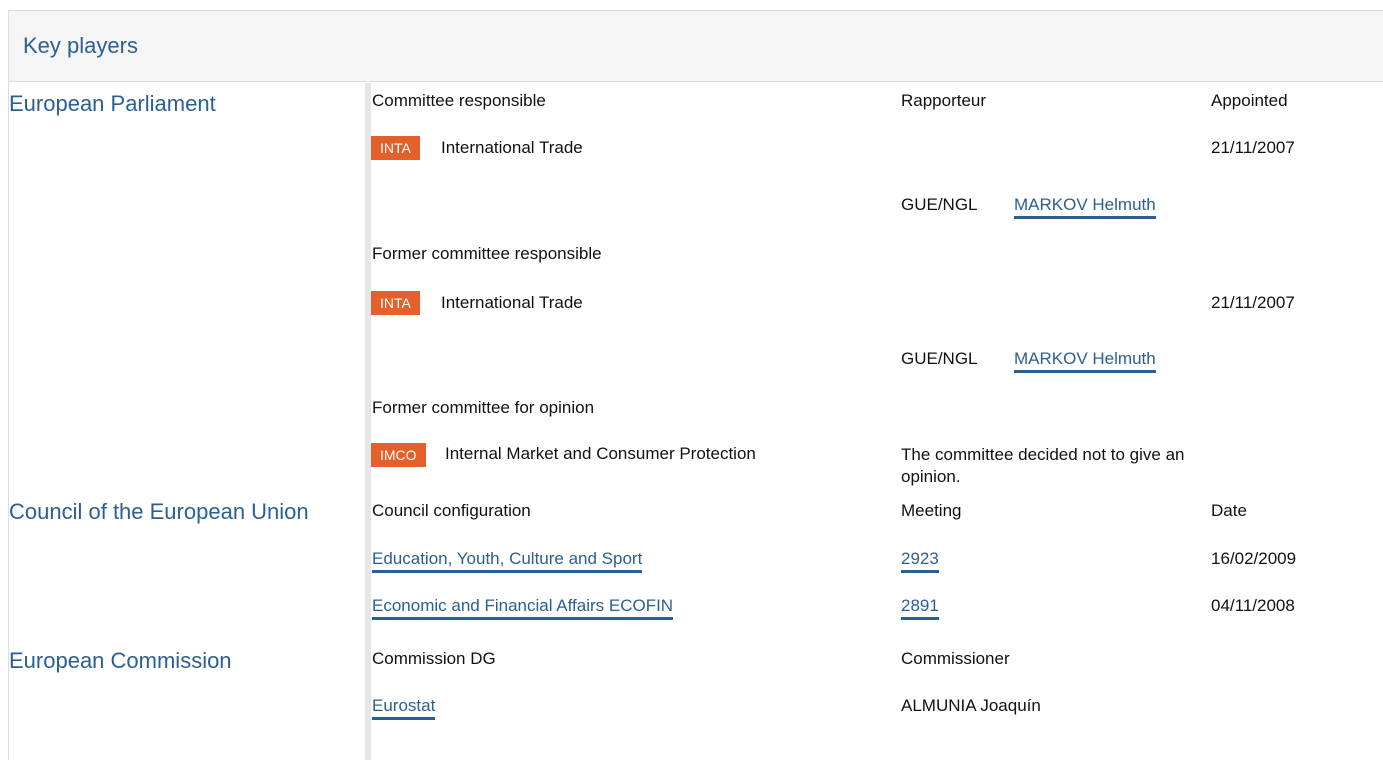 Image resolution: width=1383 pixels, height=760 pixels. Describe the element at coordinates (451, 510) in the screenshot. I see `col-header-council-configuration: Council configuration` at that location.